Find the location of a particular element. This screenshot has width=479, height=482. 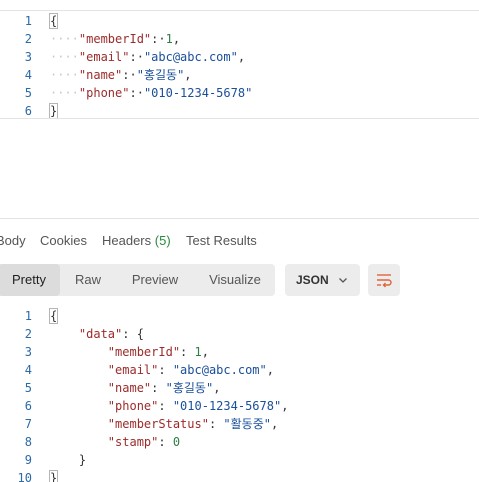

tab-test-results-label: Test Results is located at coordinates (221, 240).